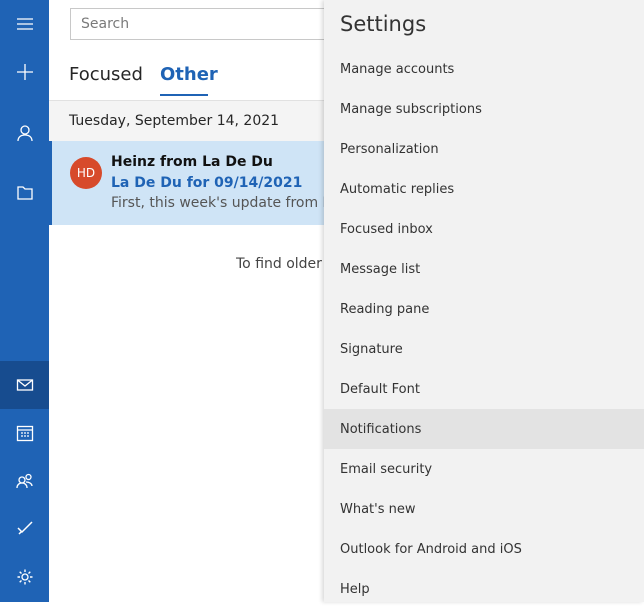 This screenshot has height=609, width=644. What do you see at coordinates (484, 229) in the screenshot?
I see `settings-item-focused-inbox: Focused inbox` at bounding box center [484, 229].